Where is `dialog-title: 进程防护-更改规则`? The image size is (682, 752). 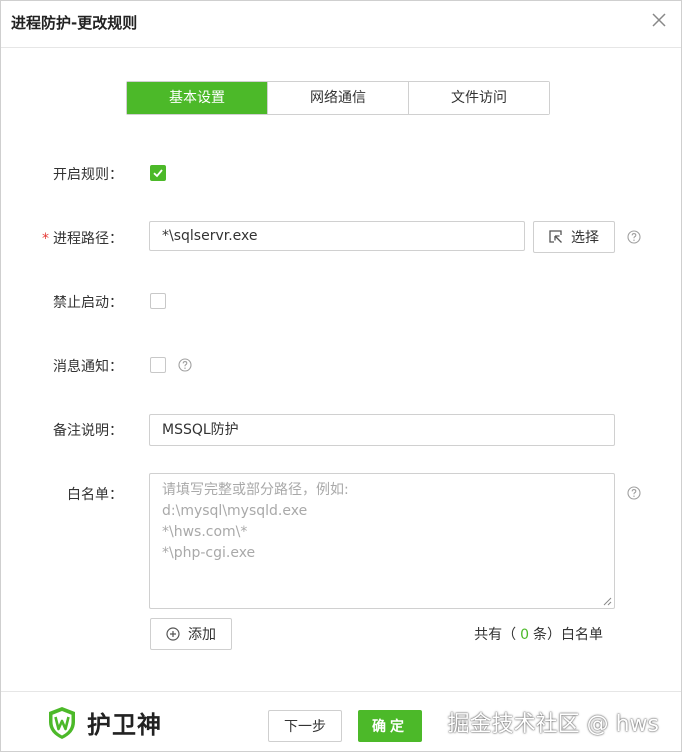 dialog-title: 进程防护-更改规则 is located at coordinates (74, 23).